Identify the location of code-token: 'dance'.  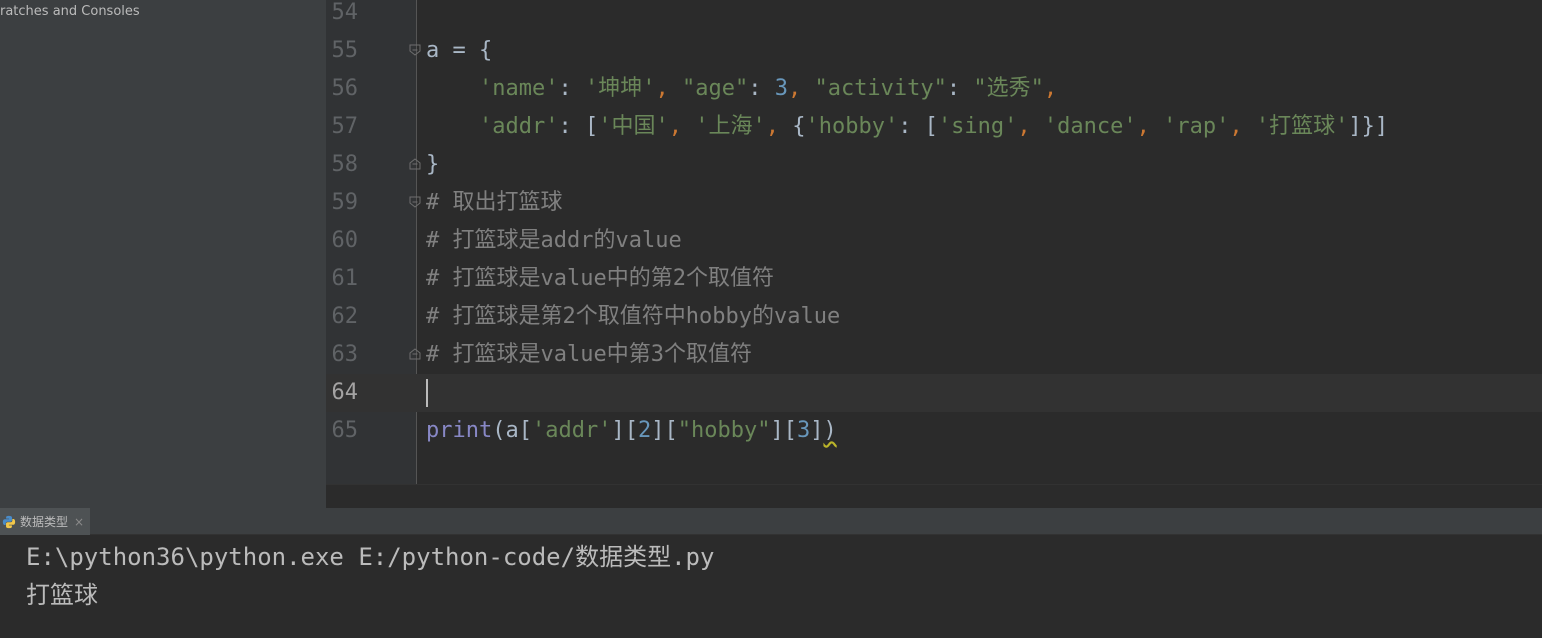
(1090, 126).